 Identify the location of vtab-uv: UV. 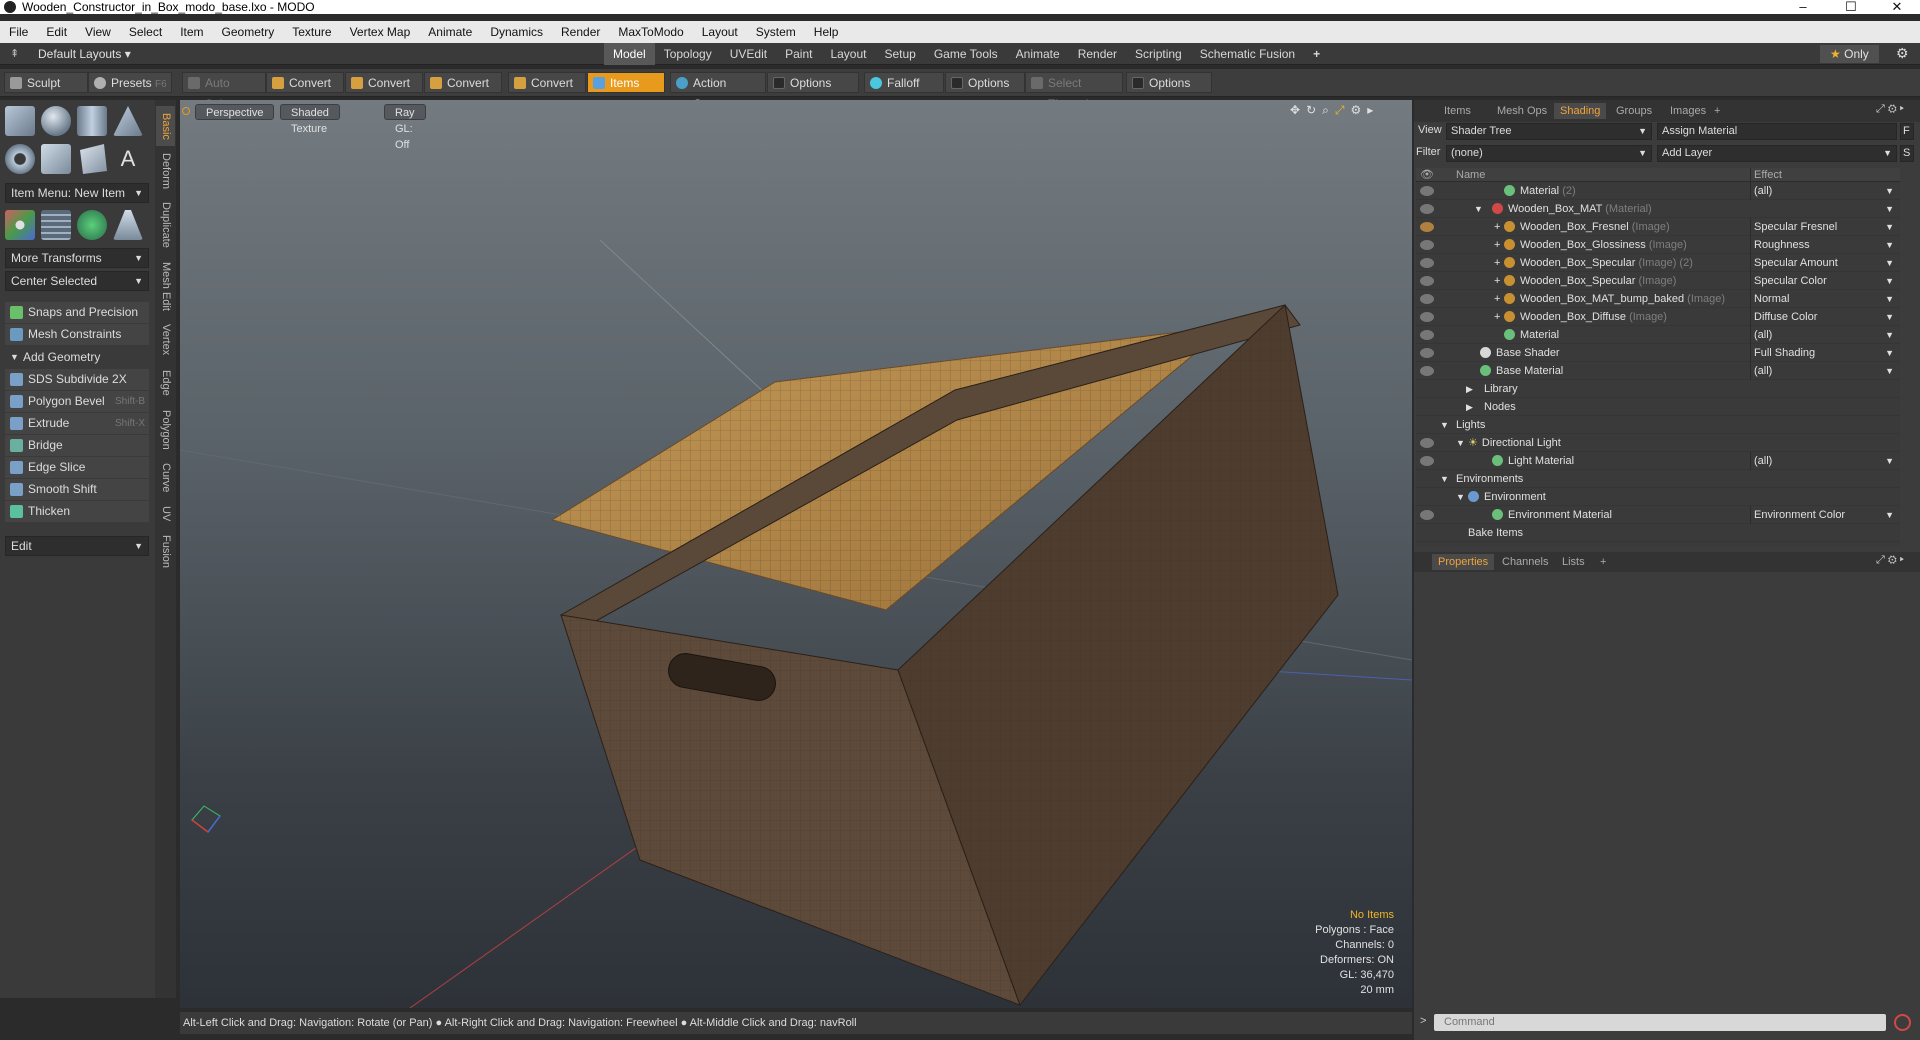
(165, 514).